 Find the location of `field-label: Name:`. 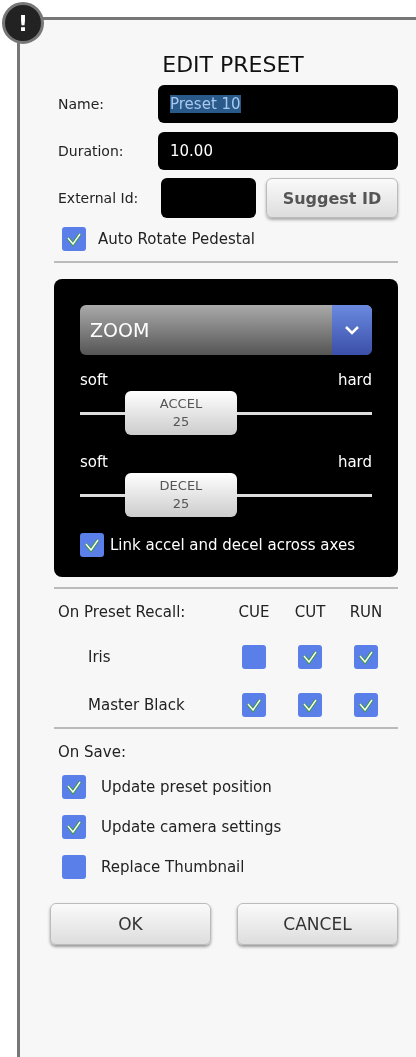

field-label: Name: is located at coordinates (82, 104).